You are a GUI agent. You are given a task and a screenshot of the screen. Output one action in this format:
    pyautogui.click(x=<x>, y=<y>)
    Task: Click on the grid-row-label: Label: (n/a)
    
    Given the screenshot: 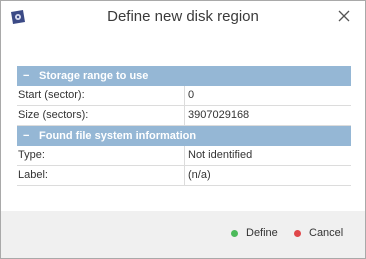 What is the action you would take?
    pyautogui.click(x=184, y=176)
    